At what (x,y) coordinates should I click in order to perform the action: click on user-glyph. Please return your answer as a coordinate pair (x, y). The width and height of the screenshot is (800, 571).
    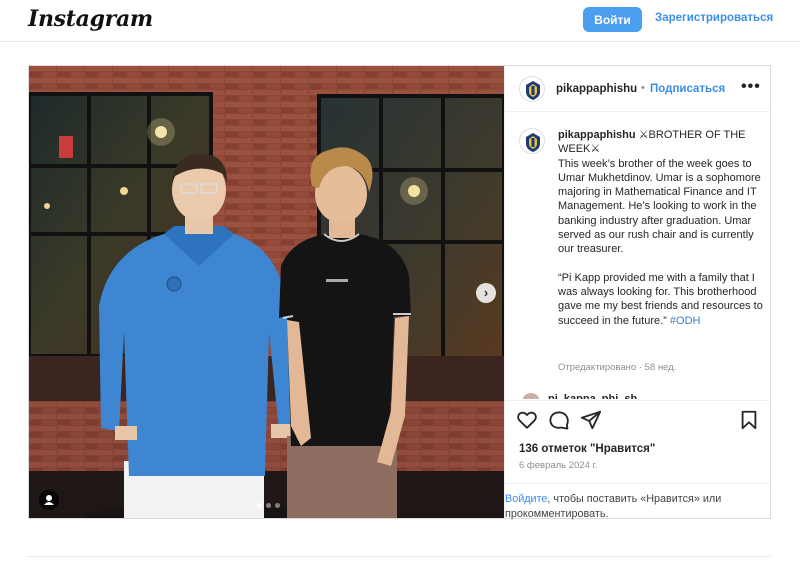
    Looking at the image, I should click on (49, 500).